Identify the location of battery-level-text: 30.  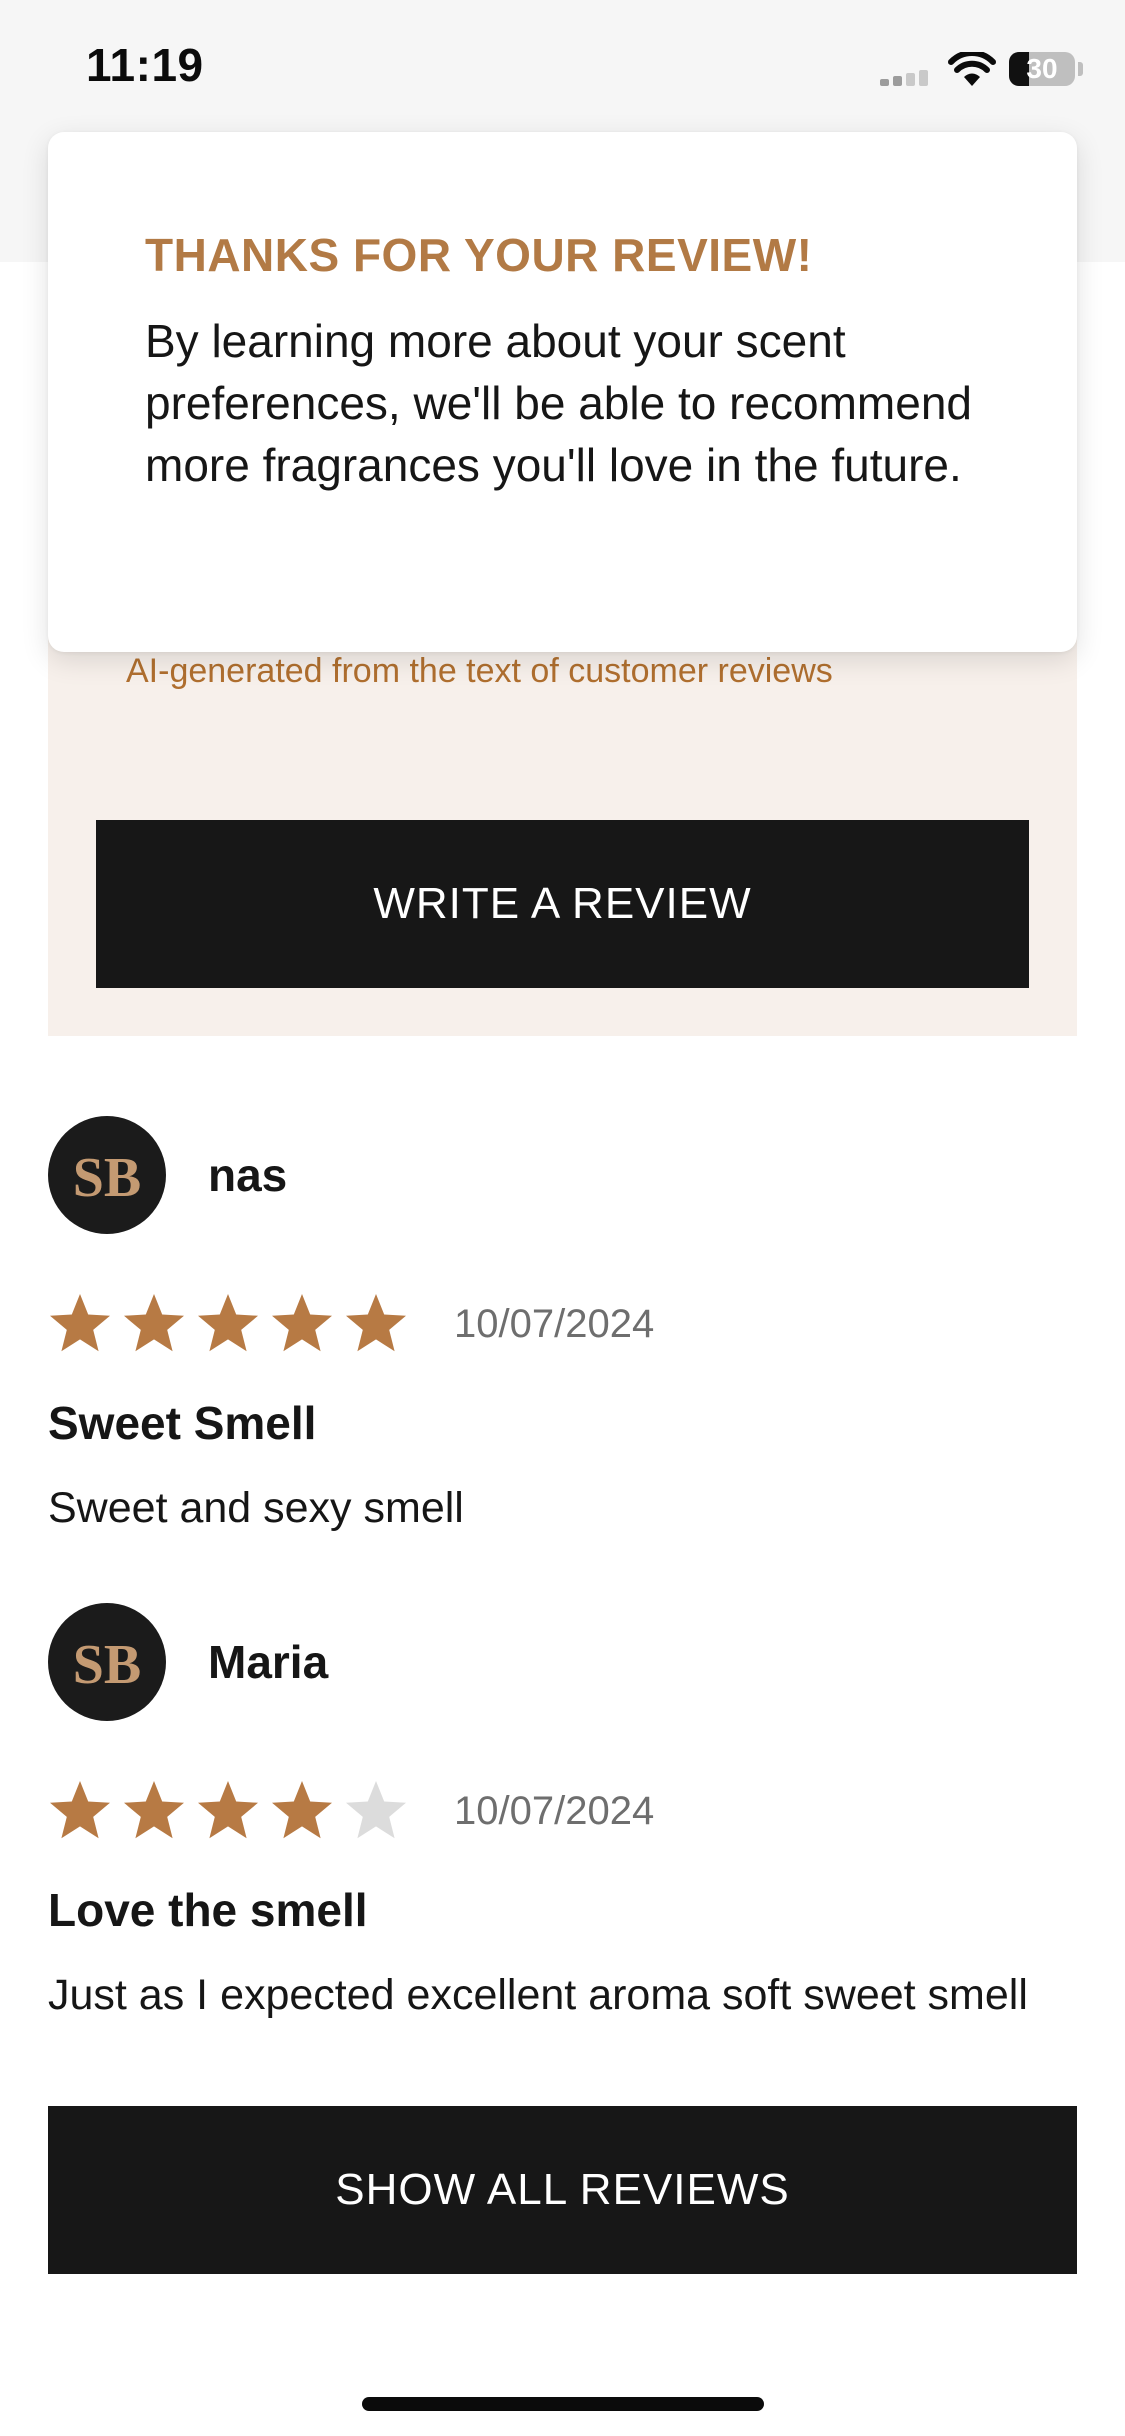
(1042, 68).